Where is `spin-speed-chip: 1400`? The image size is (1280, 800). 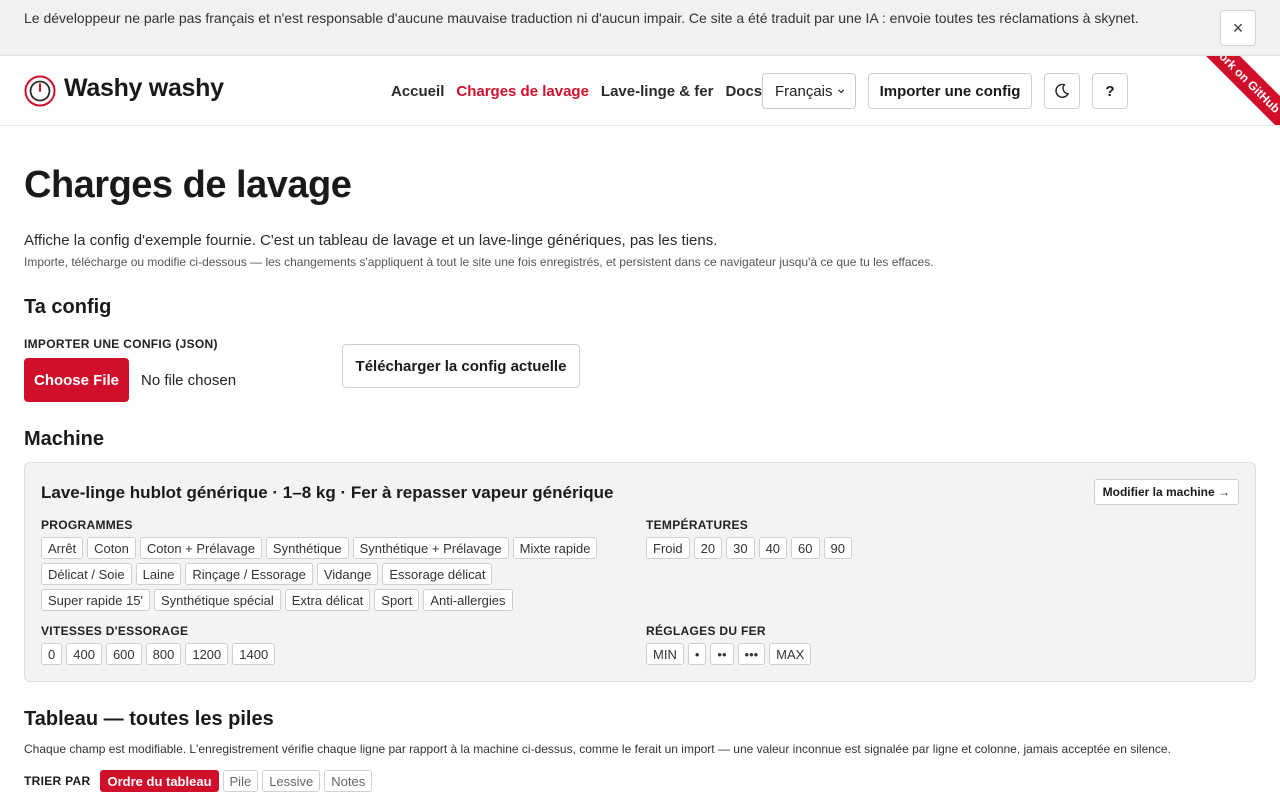
spin-speed-chip: 1400 is located at coordinates (254, 654).